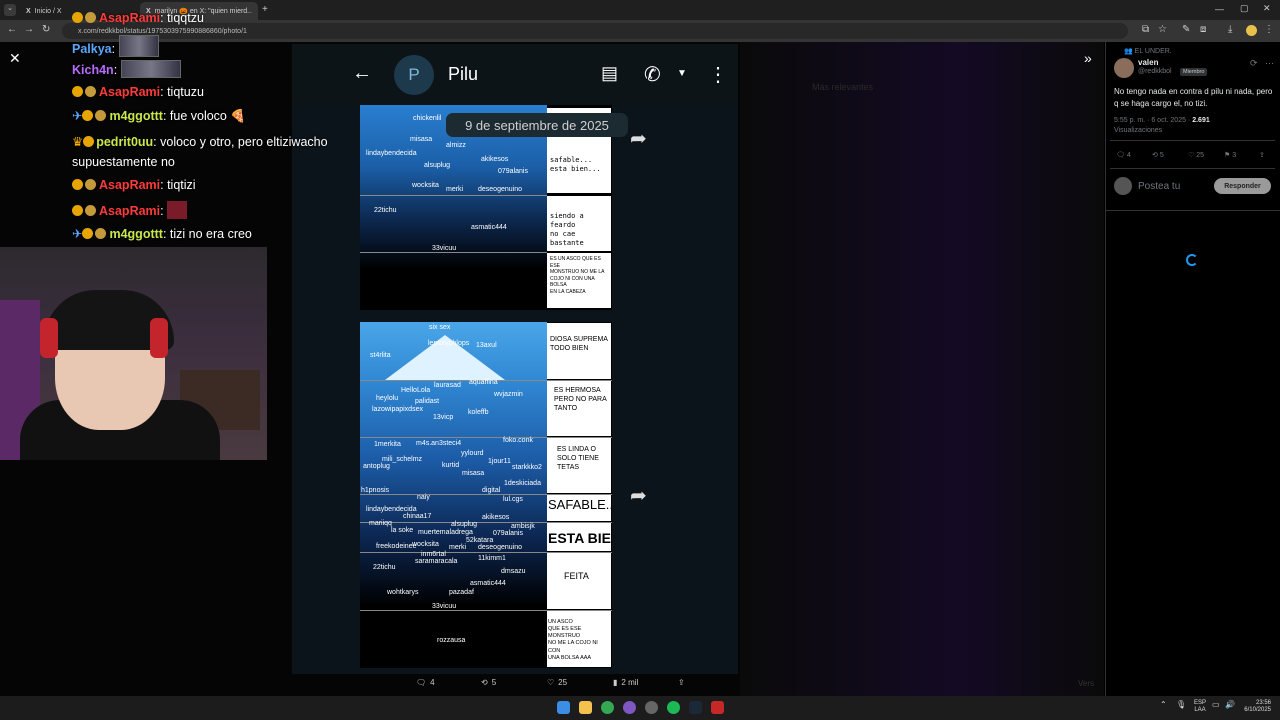  What do you see at coordinates (673, 707) in the screenshot?
I see `spotify-icon` at bounding box center [673, 707].